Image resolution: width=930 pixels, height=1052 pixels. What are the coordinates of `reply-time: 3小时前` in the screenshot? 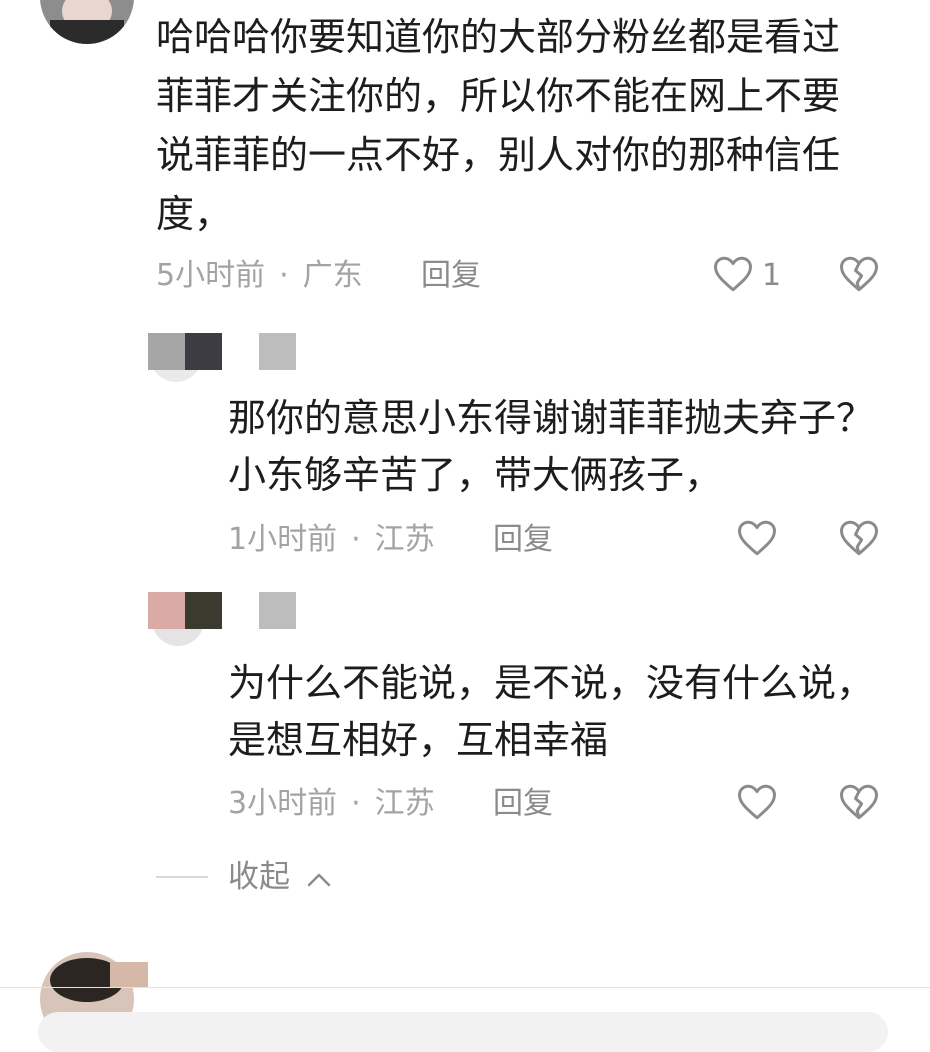 It's located at (283, 803).